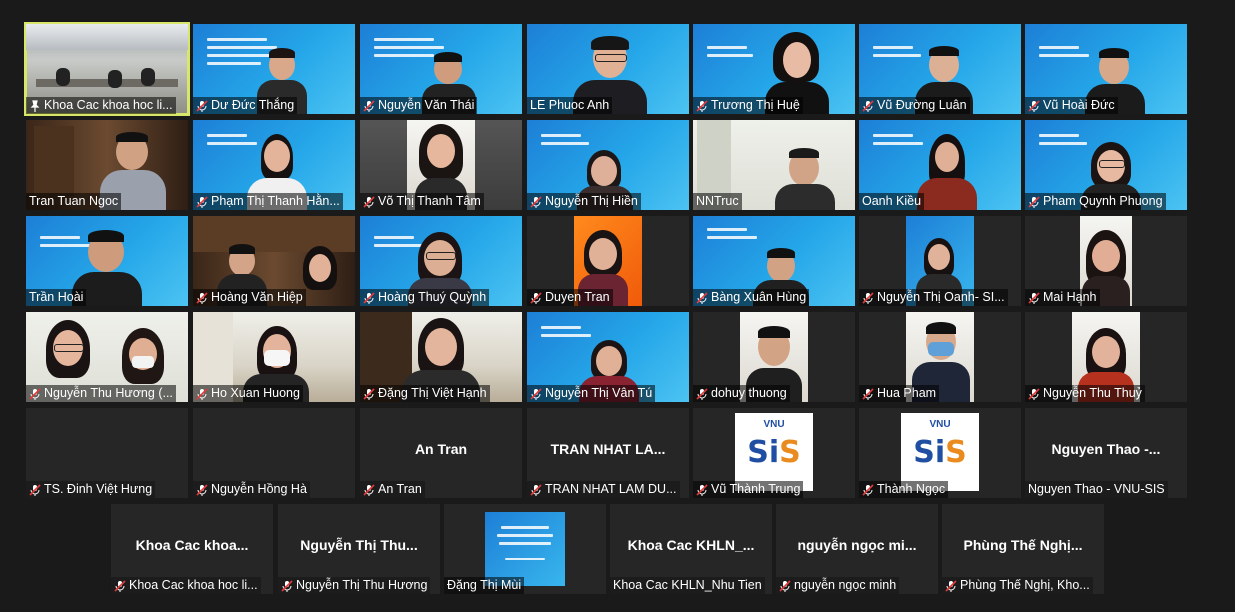 The height and width of the screenshot is (612, 1235). Describe the element at coordinates (441, 165) in the screenshot. I see `participant-tile: Võ Thị Thanh Tâm` at that location.